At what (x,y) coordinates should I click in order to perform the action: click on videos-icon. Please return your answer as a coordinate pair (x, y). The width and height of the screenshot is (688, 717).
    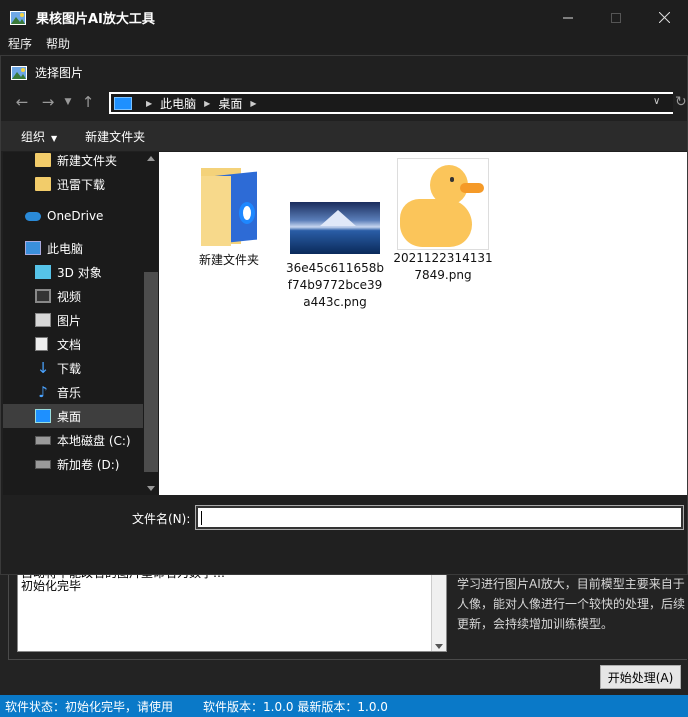
    Looking at the image, I should click on (43, 296).